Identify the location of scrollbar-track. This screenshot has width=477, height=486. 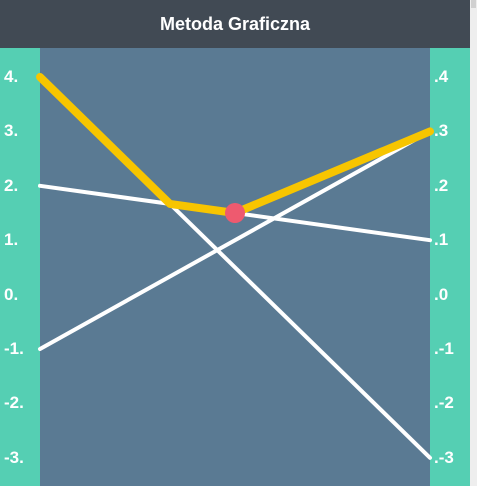
(473, 243).